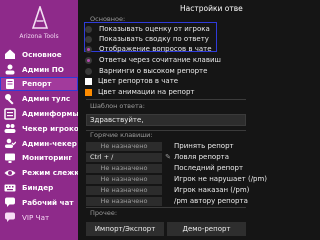 The width and height of the screenshot is (320, 240). What do you see at coordinates (10, 217) in the screenshot?
I see `vip-chat-icon` at bounding box center [10, 217].